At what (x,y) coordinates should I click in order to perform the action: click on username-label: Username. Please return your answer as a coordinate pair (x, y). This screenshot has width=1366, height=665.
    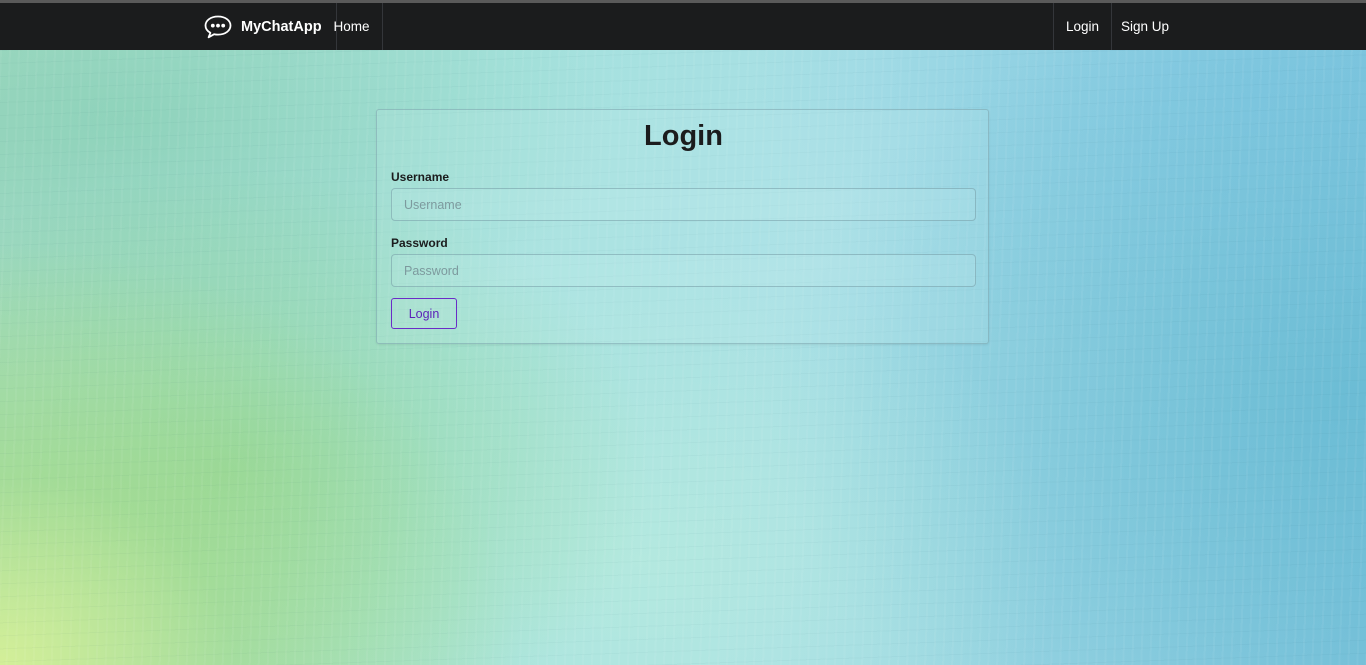
    Looking at the image, I should click on (420, 177).